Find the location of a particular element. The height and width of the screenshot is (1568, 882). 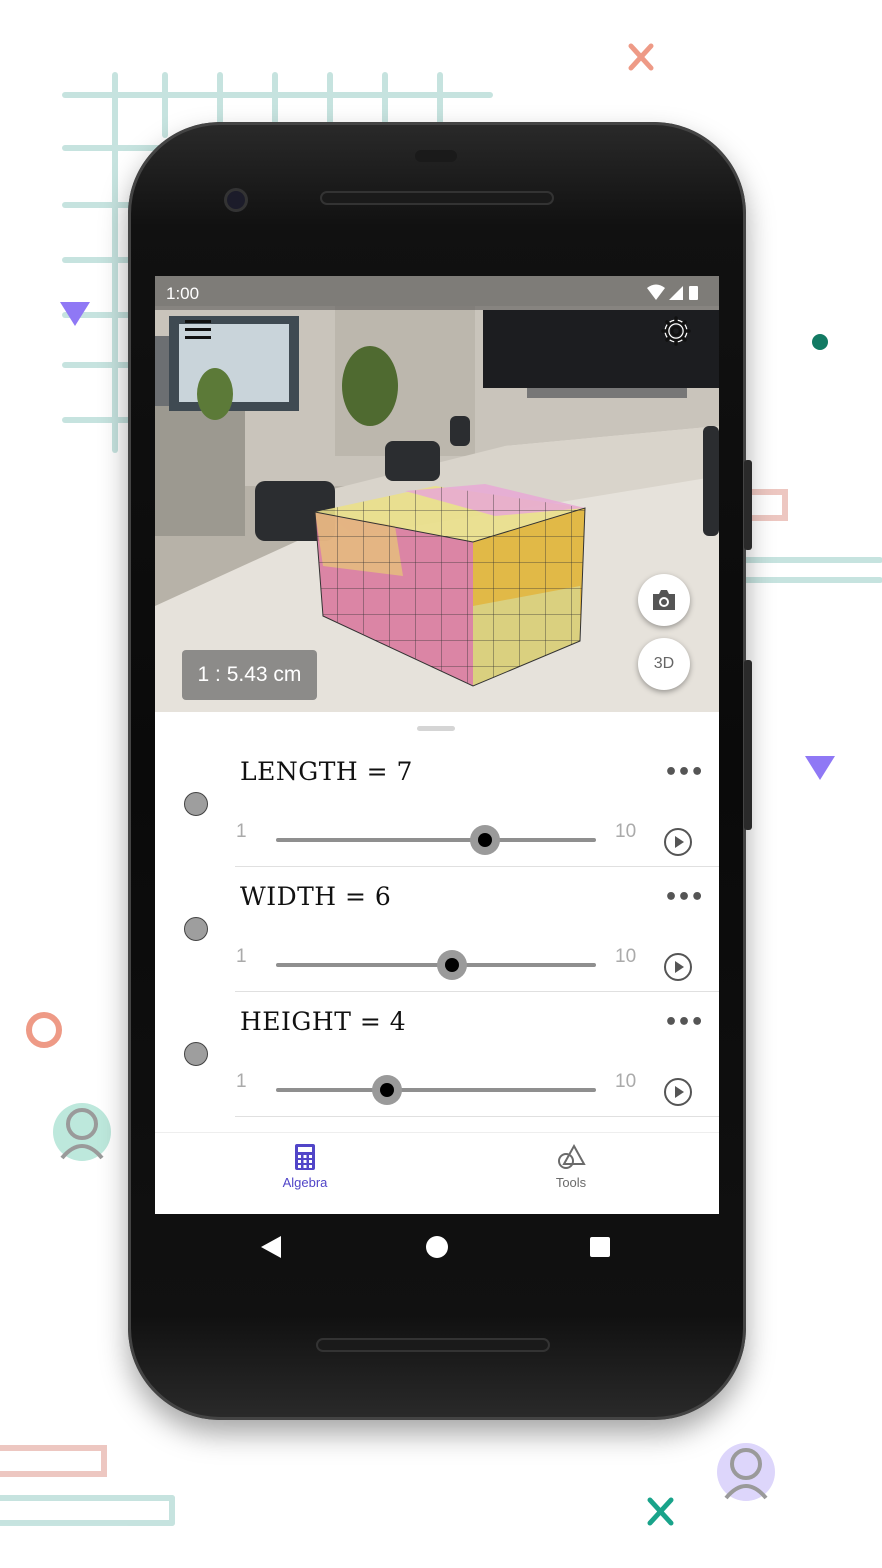

proximity-sensor is located at coordinates (436, 156).